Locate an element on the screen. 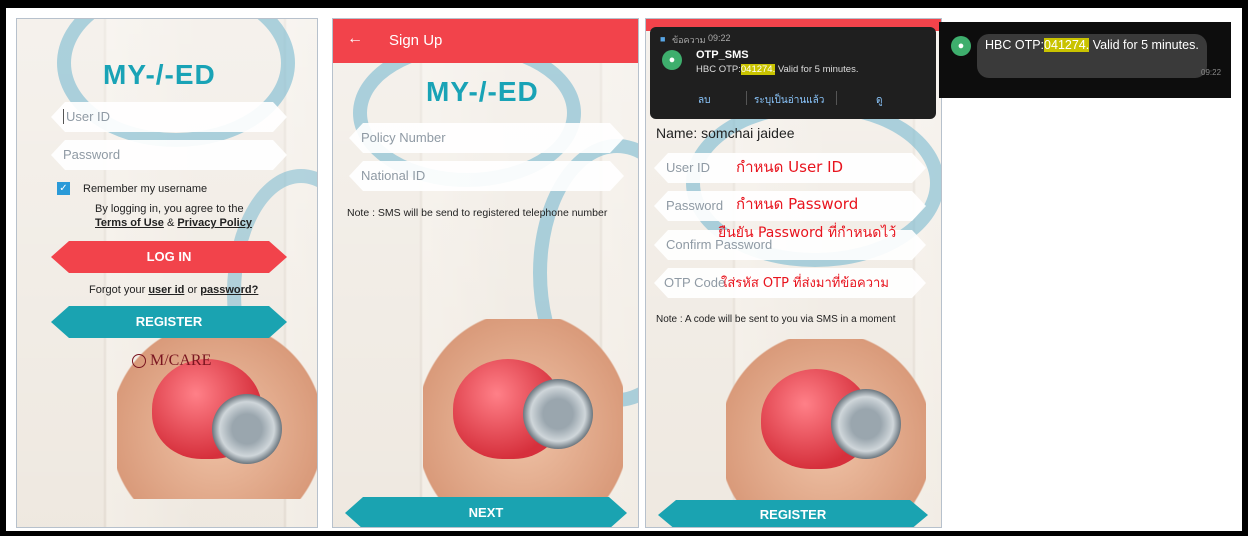  message-icon: ■ is located at coordinates (663, 39).